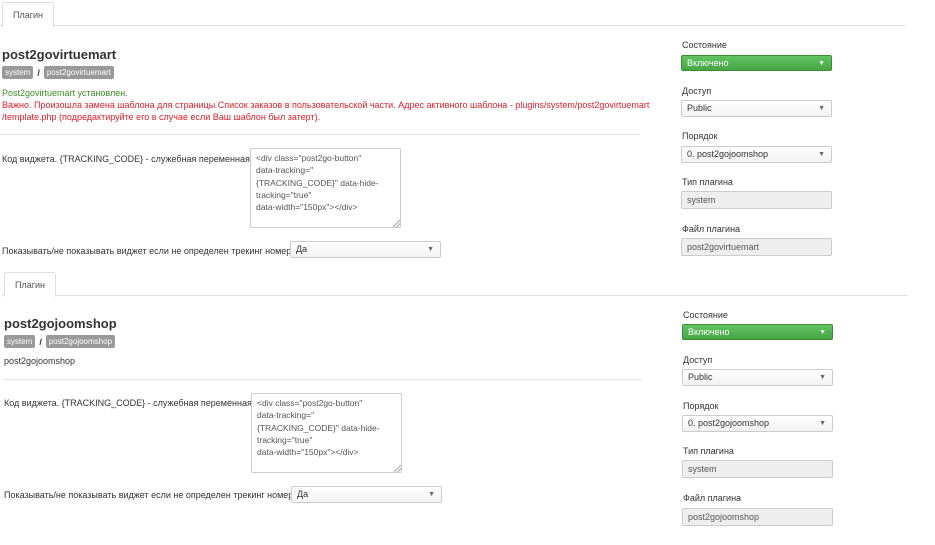 The height and width of the screenshot is (545, 935). What do you see at coordinates (40, 361) in the screenshot?
I see `plugin-description: post2gojoomshop` at bounding box center [40, 361].